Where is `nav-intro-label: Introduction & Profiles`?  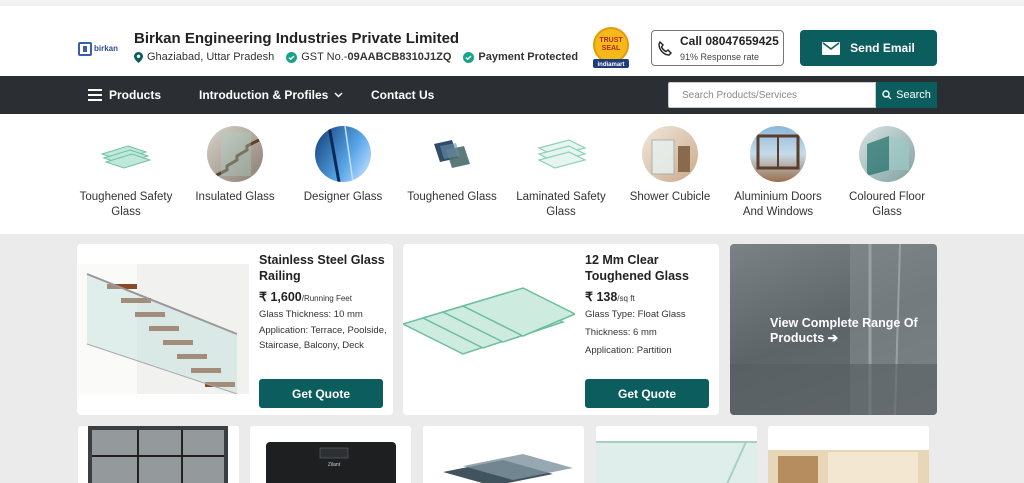 nav-intro-label: Introduction & Profiles is located at coordinates (264, 95).